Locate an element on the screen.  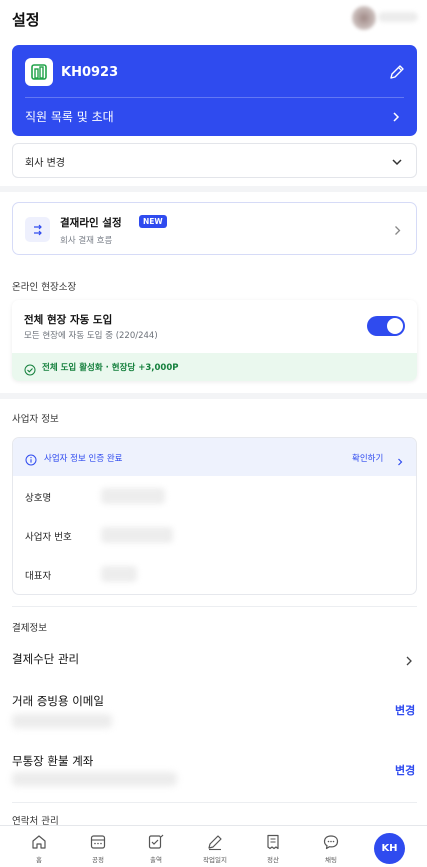
nav-item-settlement: 정산 is located at coordinates (273, 846).